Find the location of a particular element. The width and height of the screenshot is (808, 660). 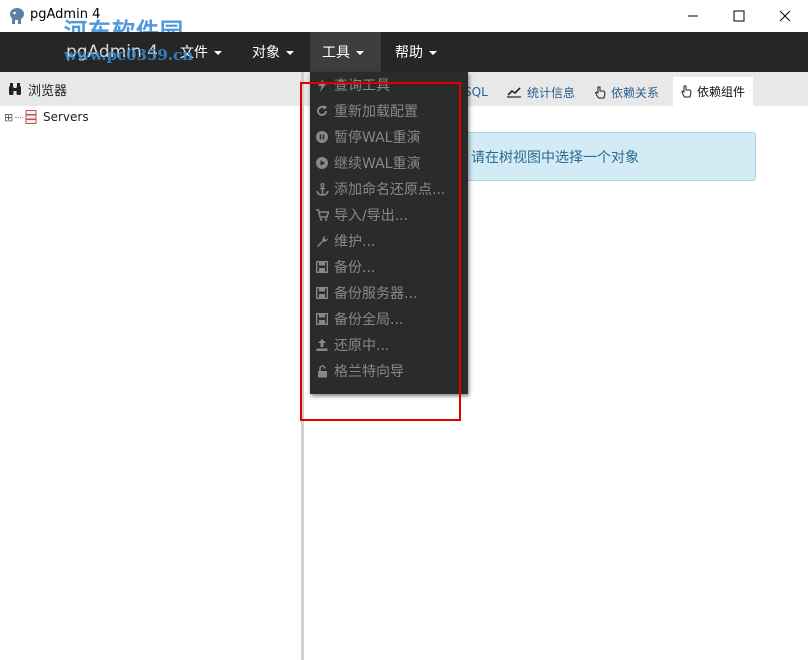

minimize-button is located at coordinates (693, 16).